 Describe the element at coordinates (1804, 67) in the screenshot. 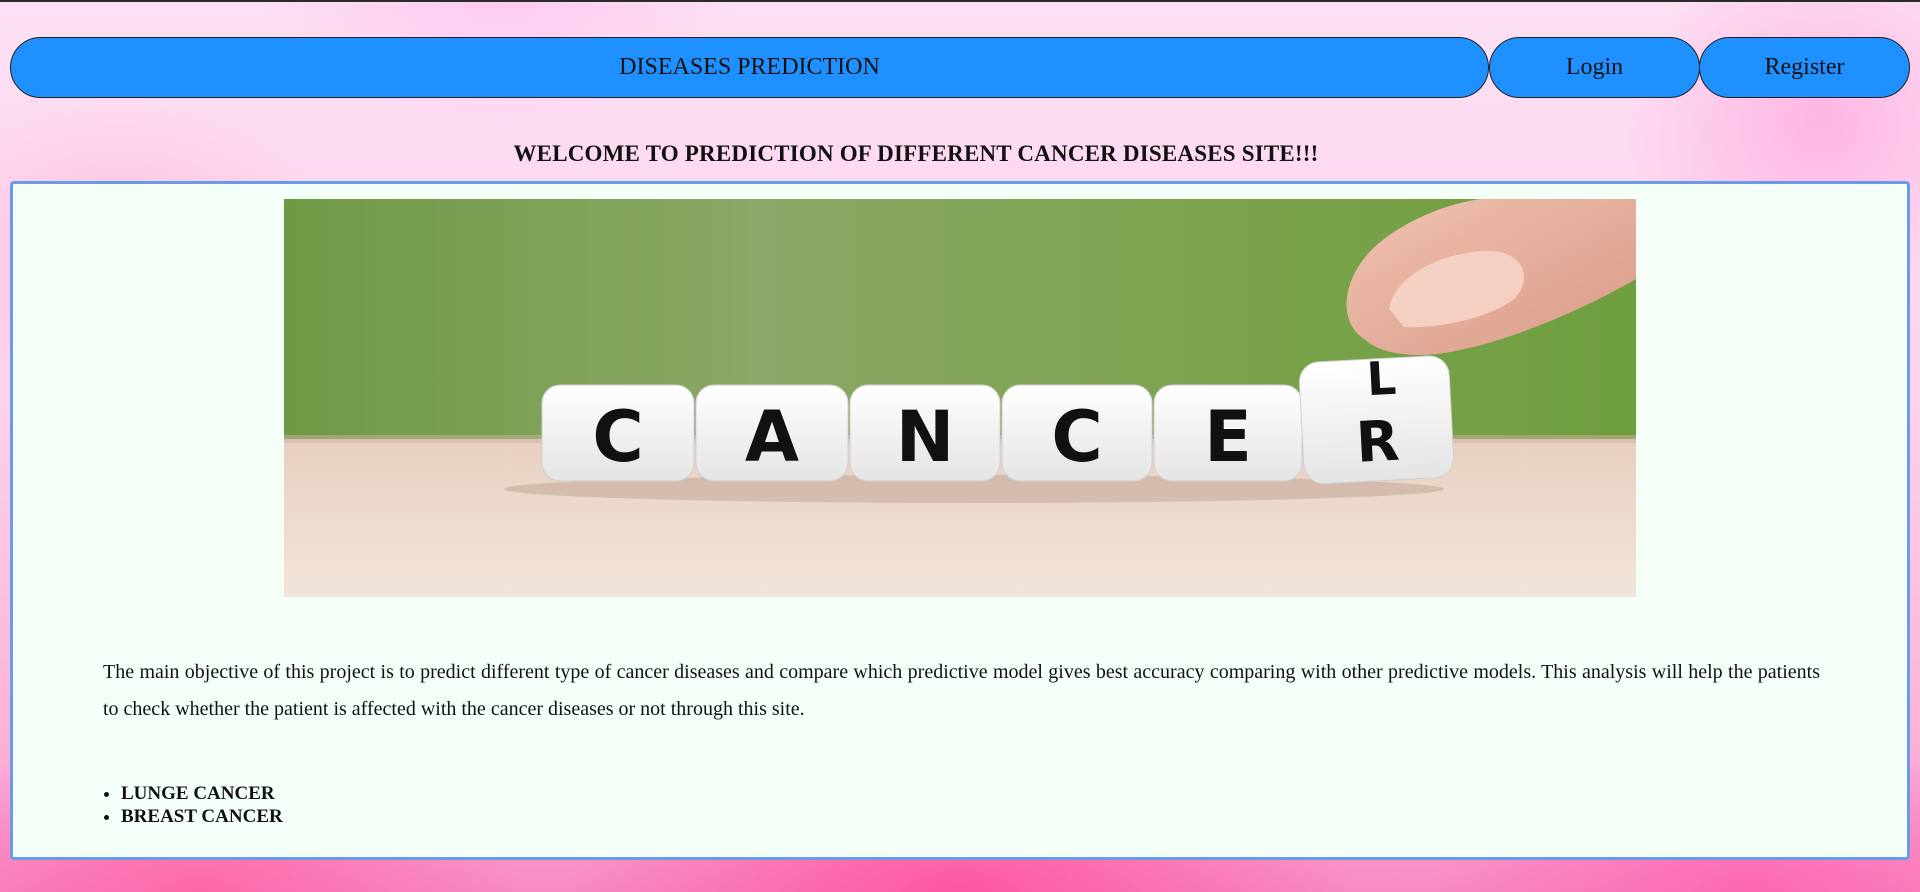

I see `register-button: Register` at that location.